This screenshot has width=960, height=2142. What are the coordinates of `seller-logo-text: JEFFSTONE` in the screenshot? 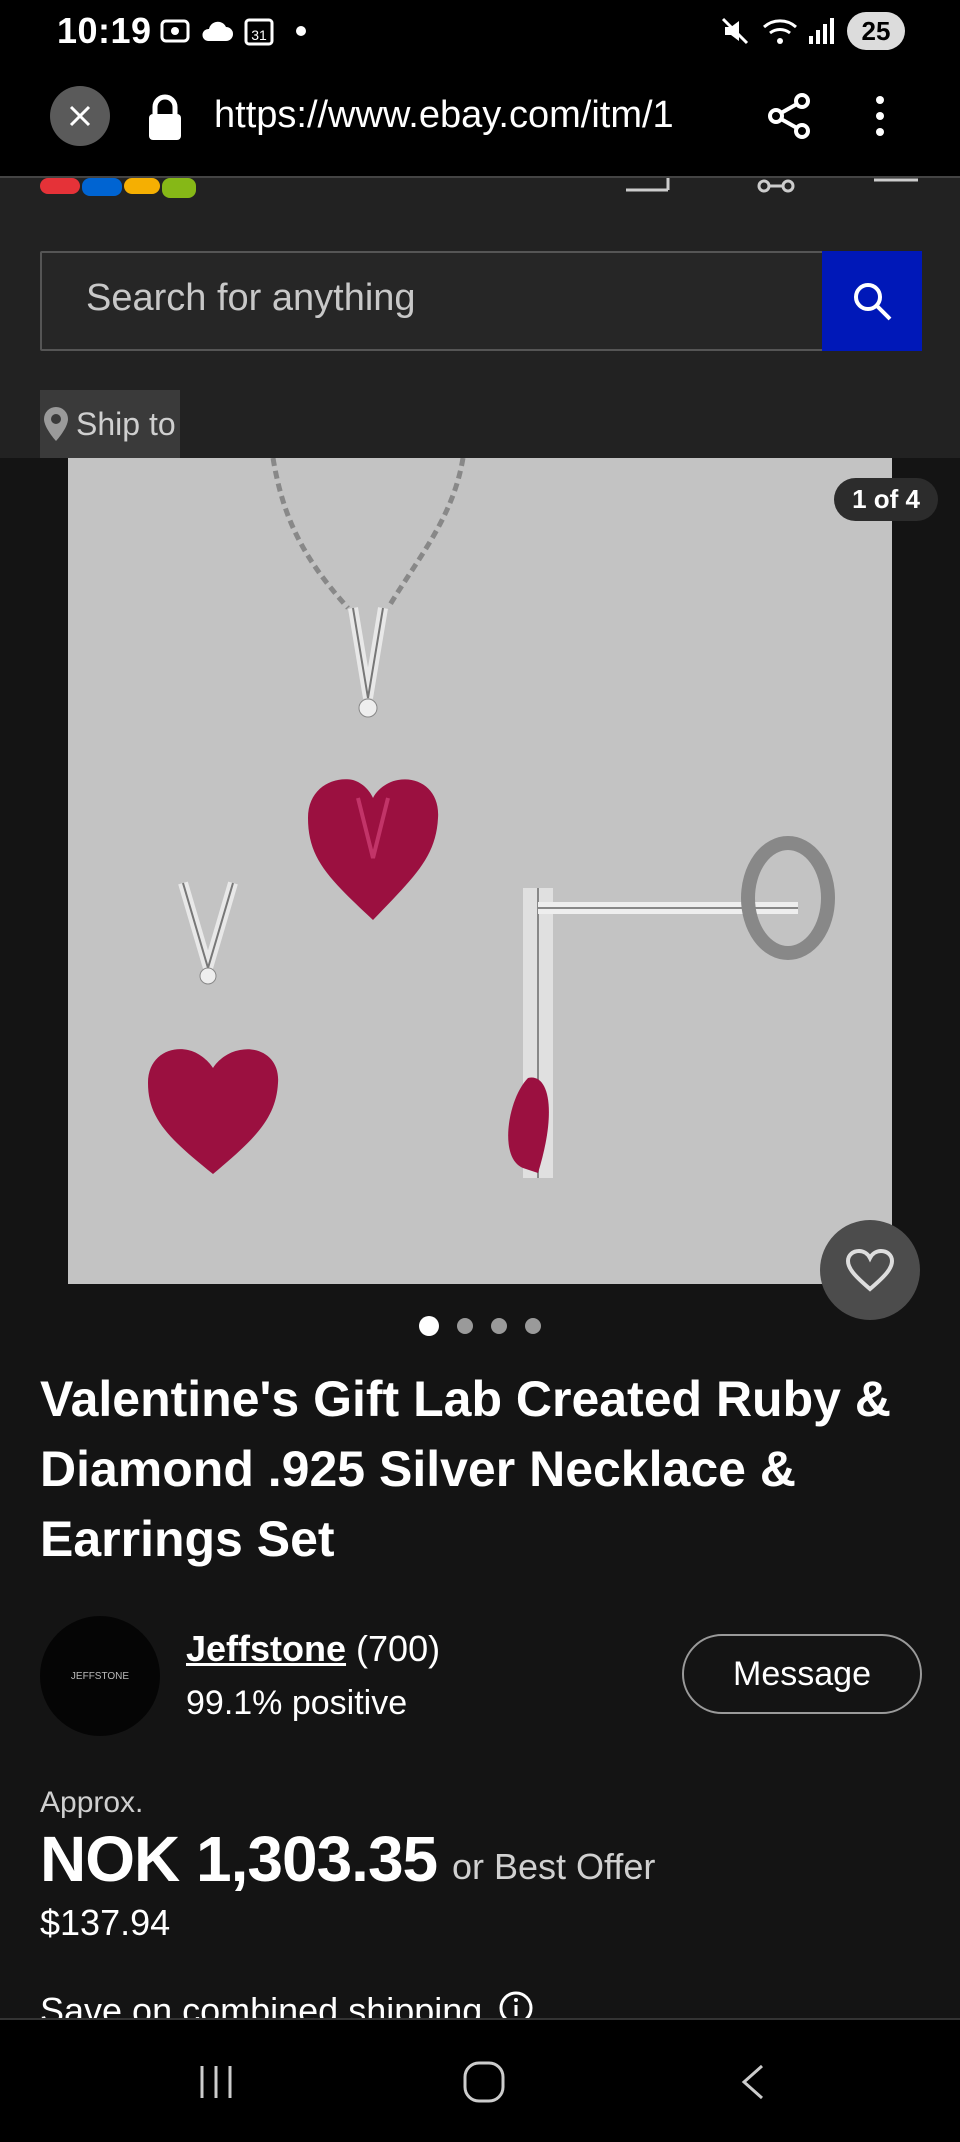 It's located at (100, 1676).